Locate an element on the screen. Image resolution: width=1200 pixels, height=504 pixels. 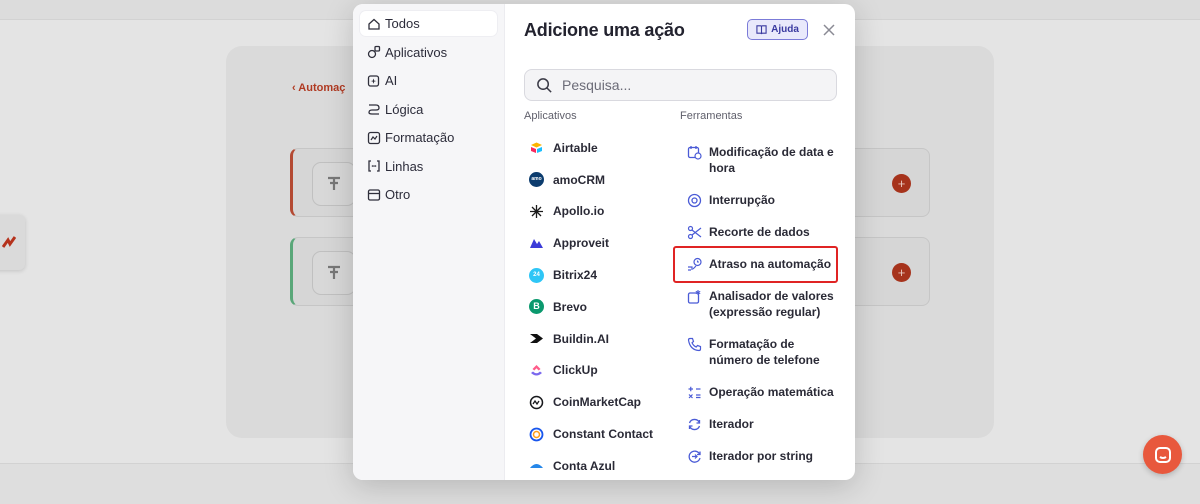
airtable-logo is located at coordinates (536, 147).